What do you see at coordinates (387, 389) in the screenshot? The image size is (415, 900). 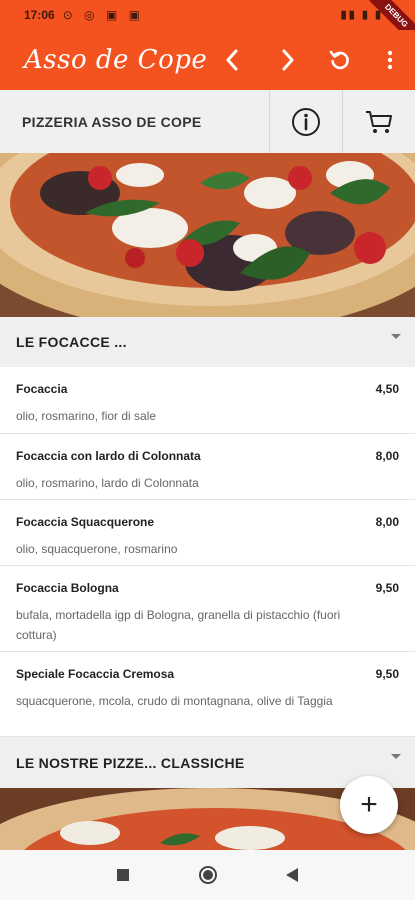 I see `menu-item-price: 4,50` at bounding box center [387, 389].